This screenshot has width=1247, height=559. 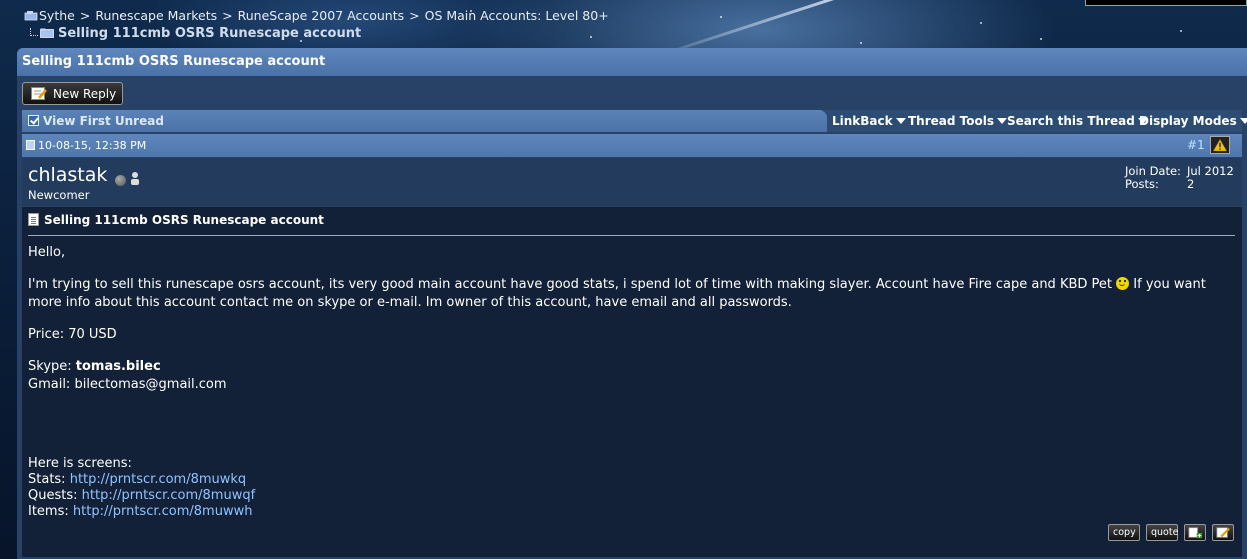 What do you see at coordinates (31, 15) in the screenshot?
I see `home-icon` at bounding box center [31, 15].